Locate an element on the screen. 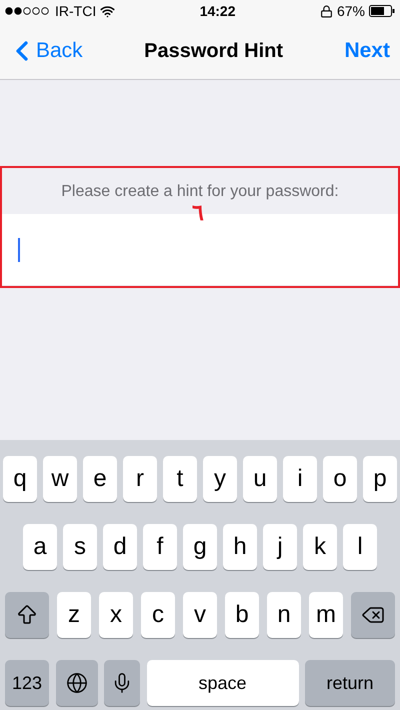 The image size is (400, 710). letter-key: g is located at coordinates (200, 547).